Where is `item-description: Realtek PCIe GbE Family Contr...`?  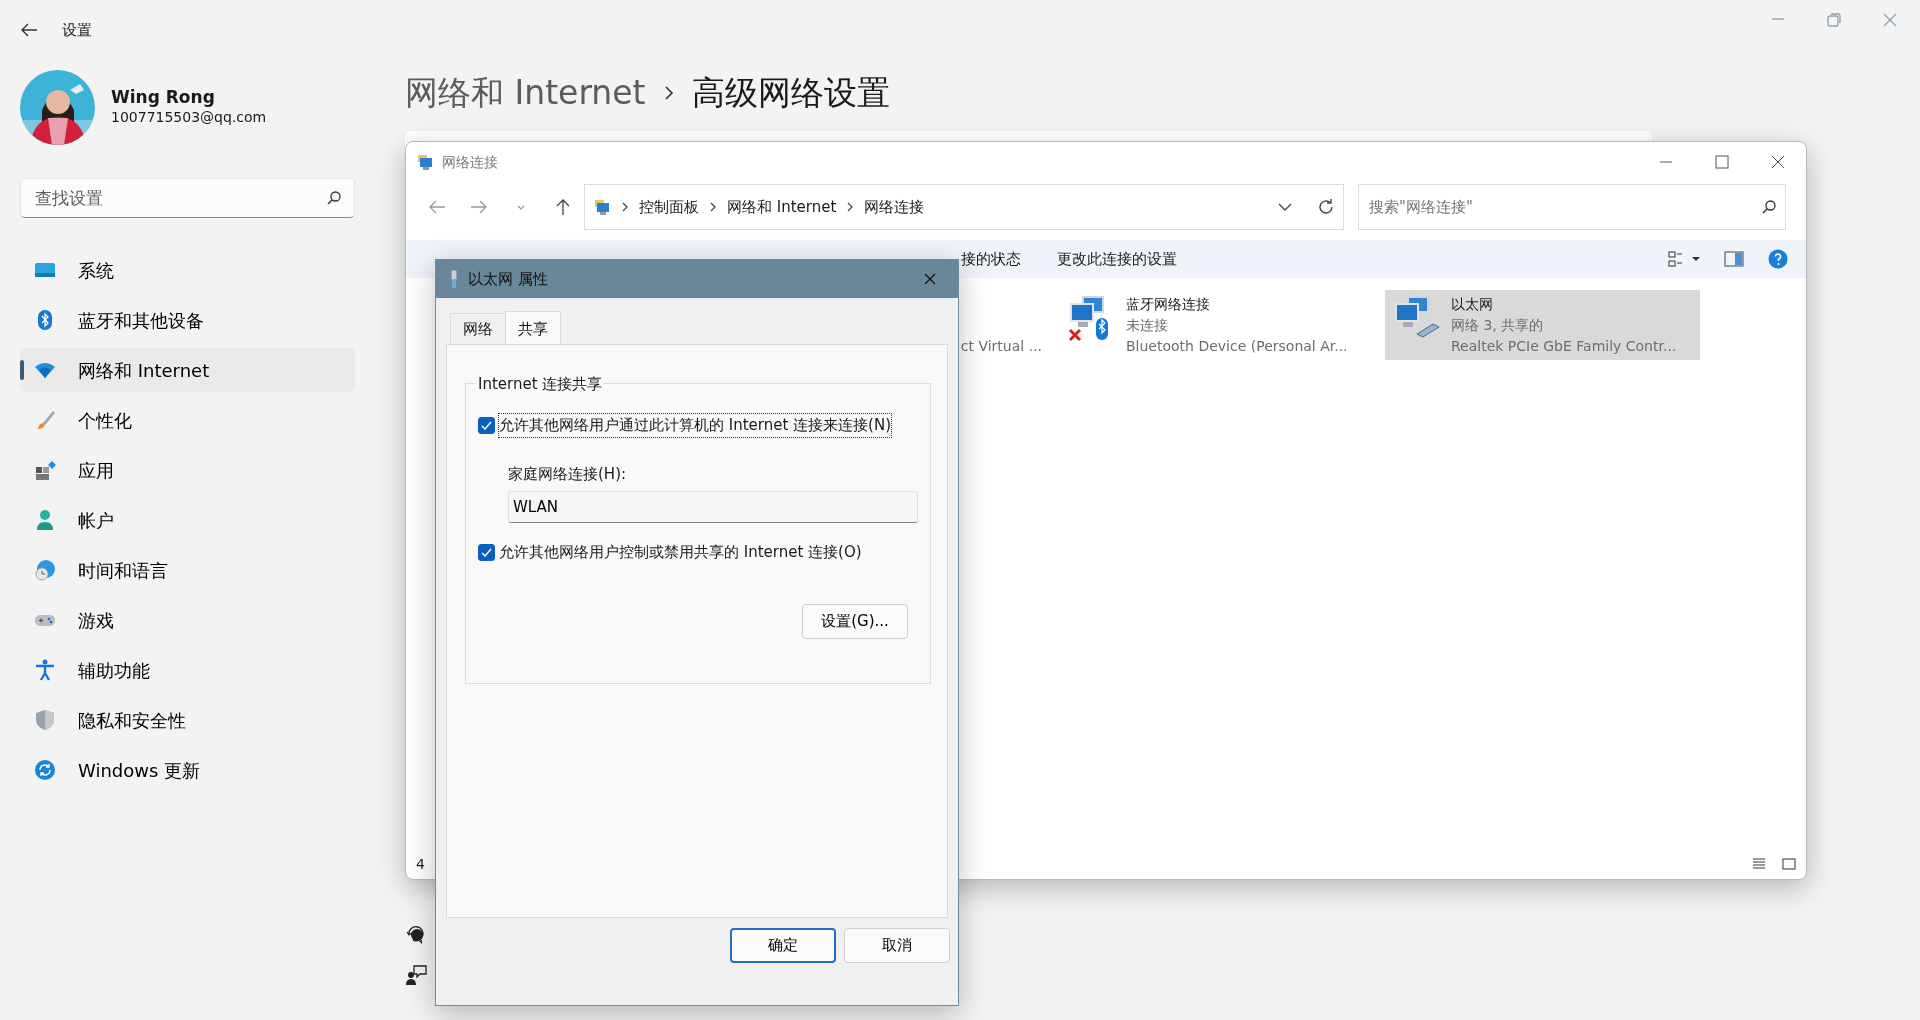
item-description: Realtek PCIe GbE Family Contr... is located at coordinates (1564, 346).